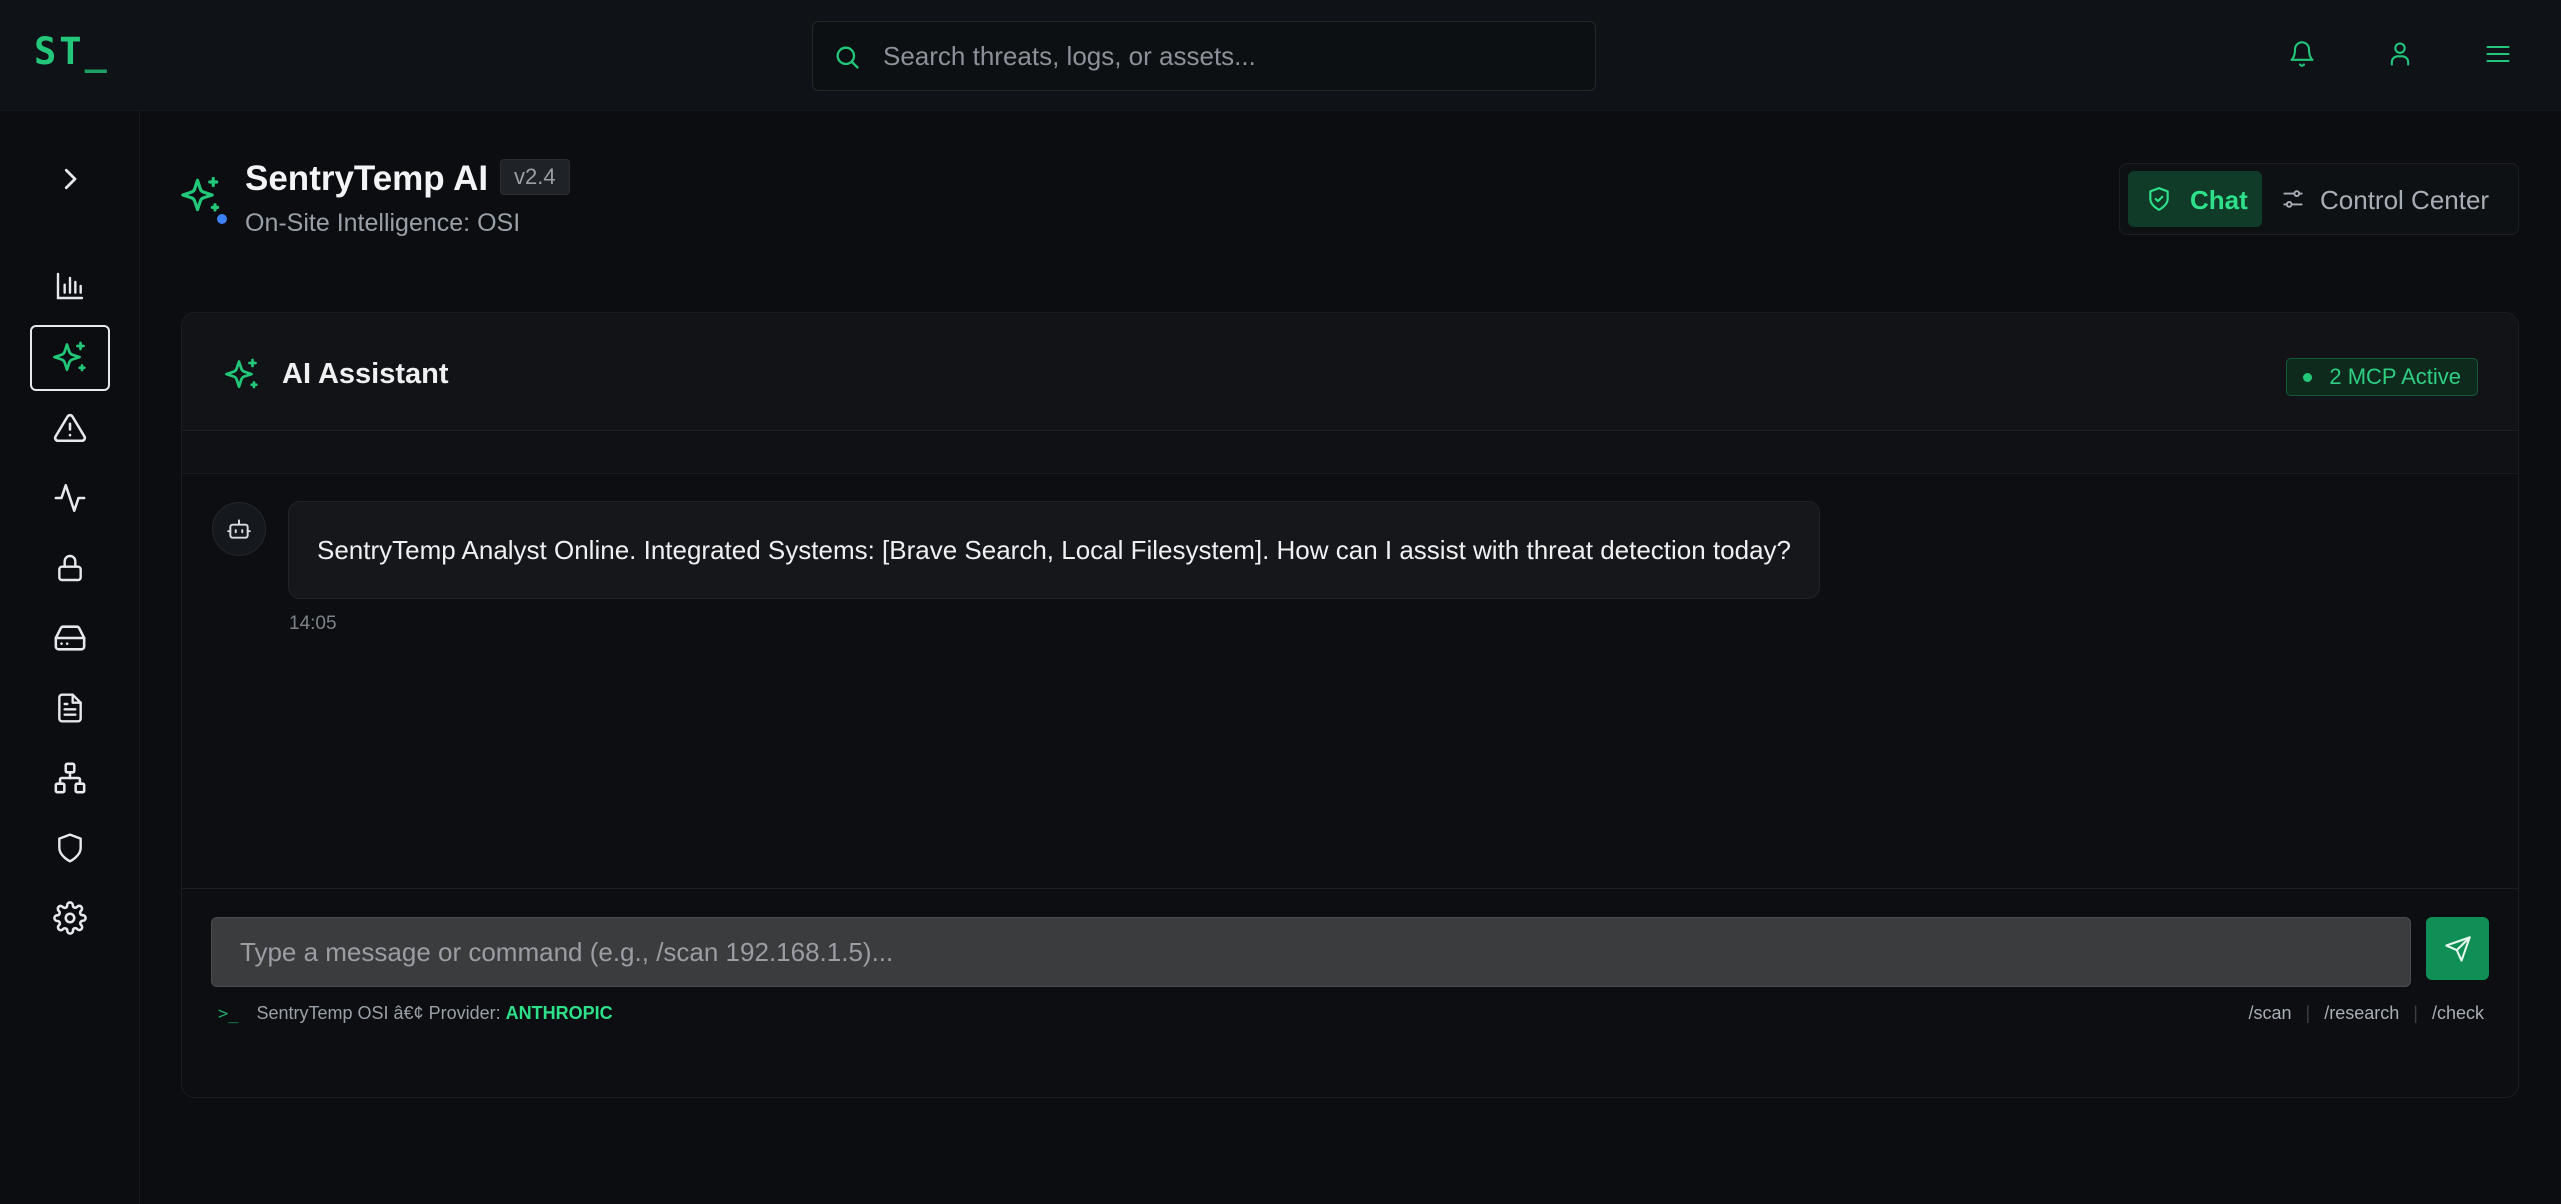 This screenshot has height=1204, width=2561. I want to click on mcp-status-badge: 2 MCP Active, so click(2382, 377).